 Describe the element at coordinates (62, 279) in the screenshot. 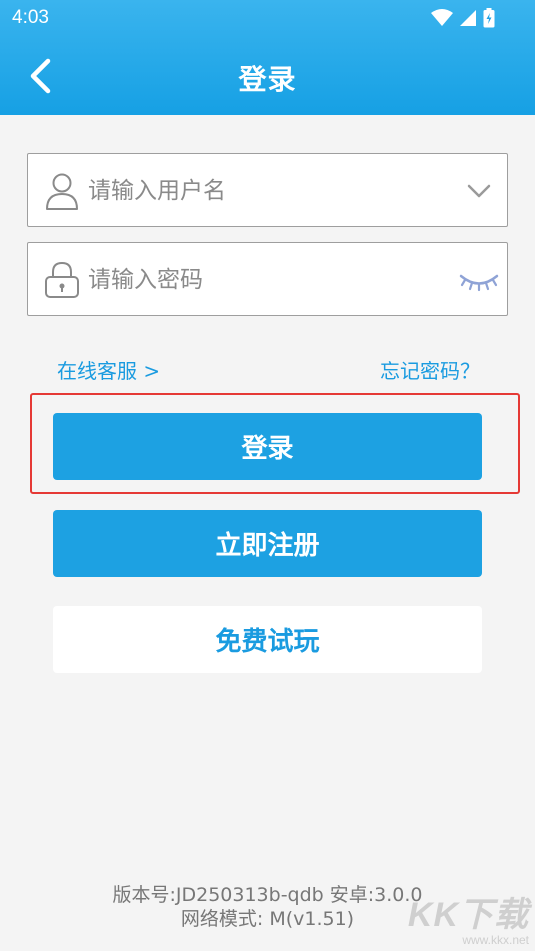

I see `lock-icon` at that location.